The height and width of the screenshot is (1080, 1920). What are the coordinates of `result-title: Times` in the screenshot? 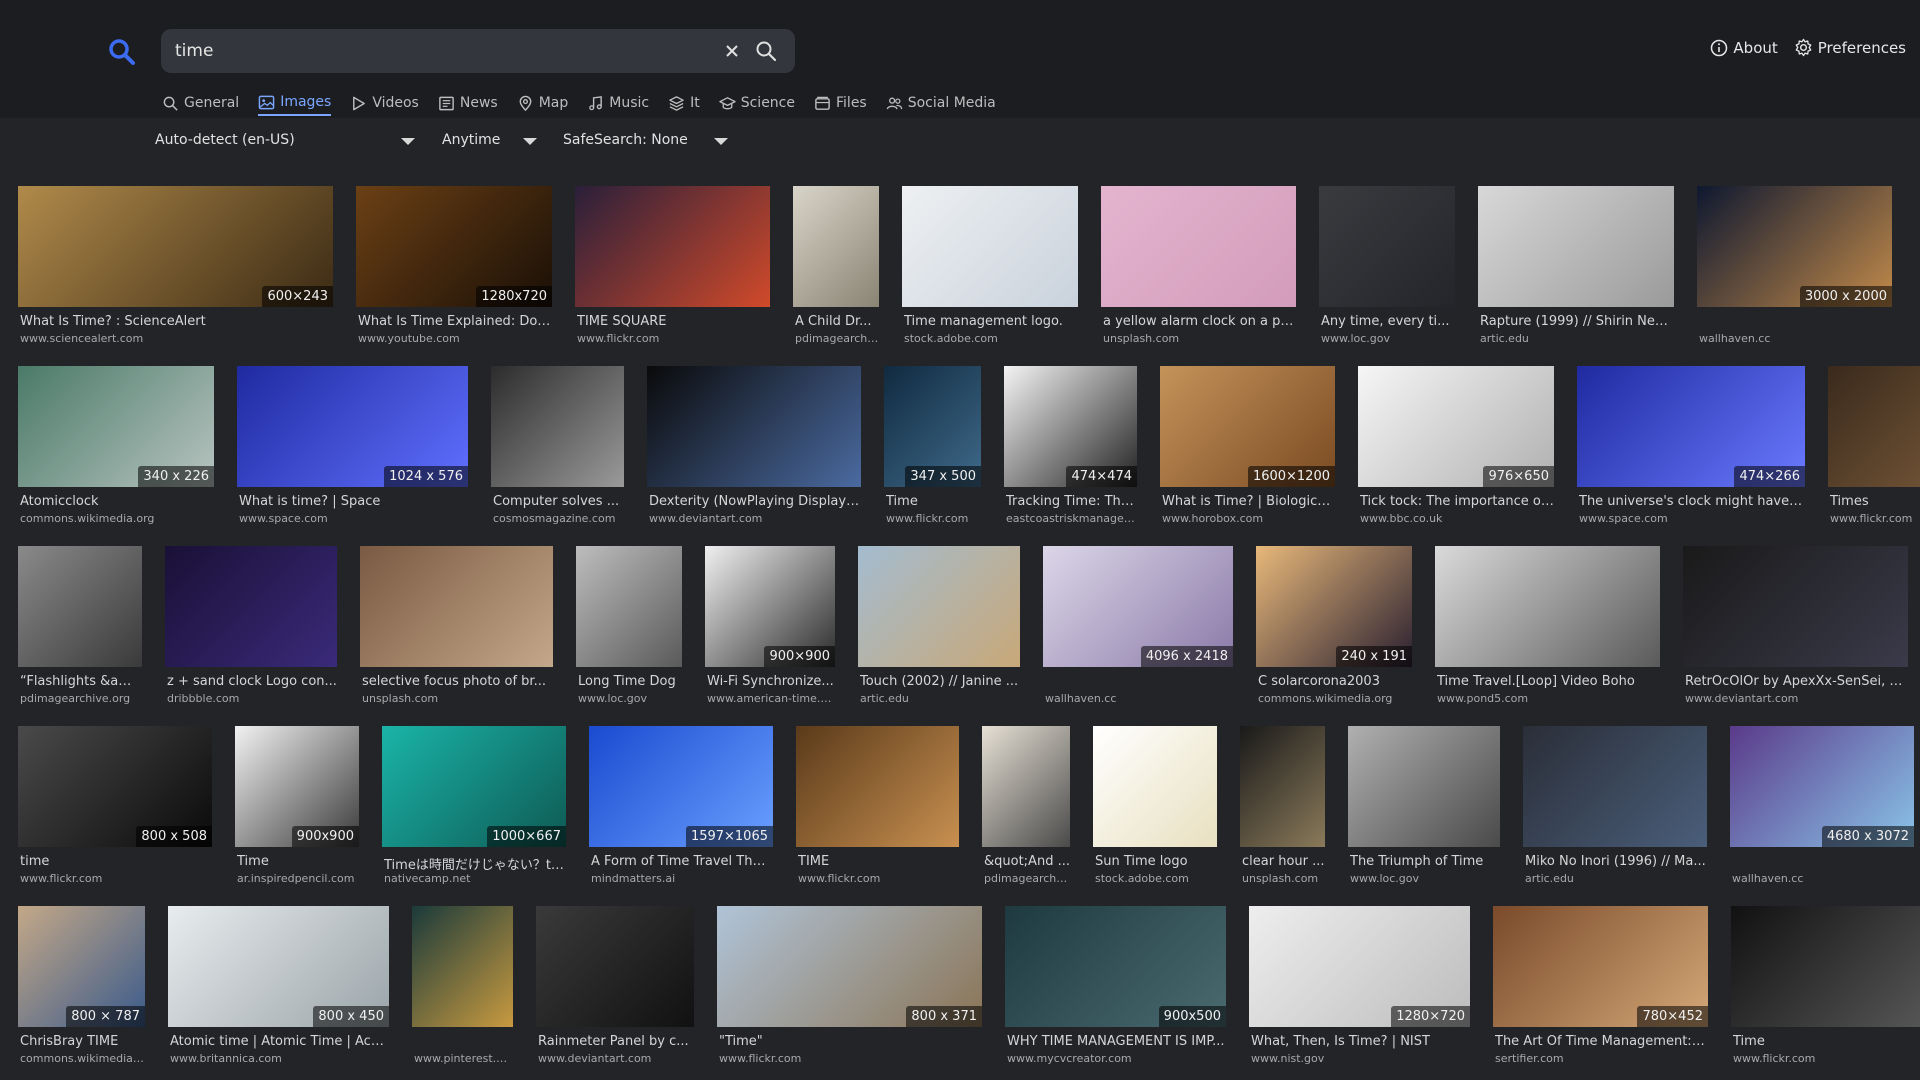 It's located at (1875, 501).